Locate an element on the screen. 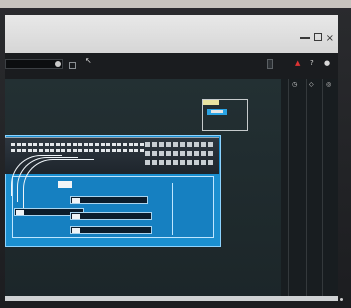  help-icon: ? is located at coordinates (312, 63).